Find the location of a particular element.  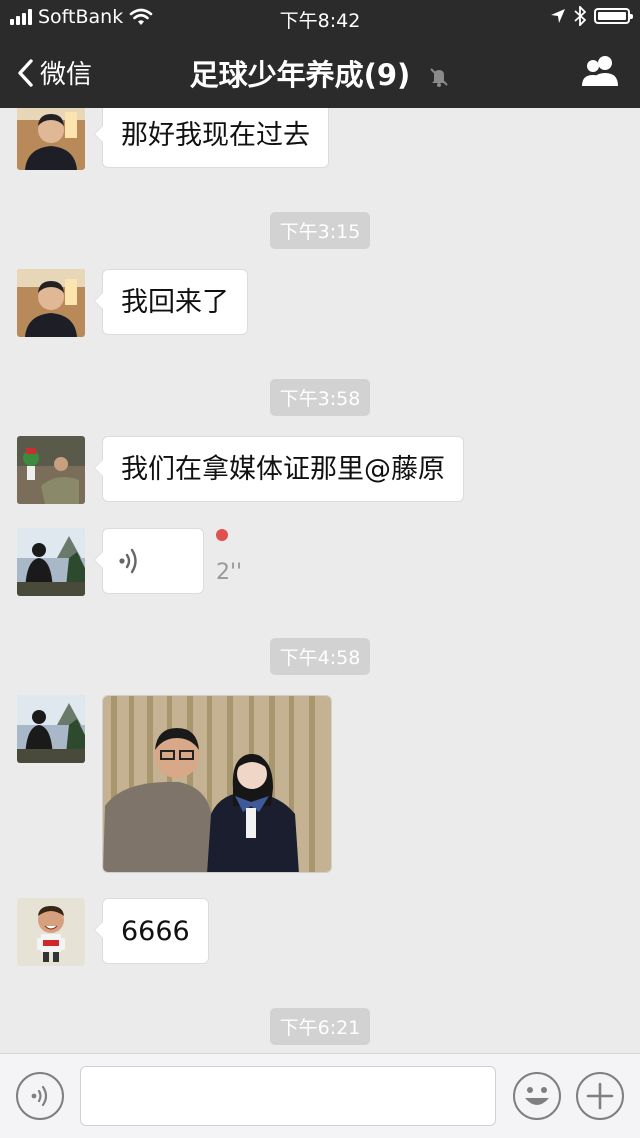

timestamp: 下午3:58 is located at coordinates (320, 397).